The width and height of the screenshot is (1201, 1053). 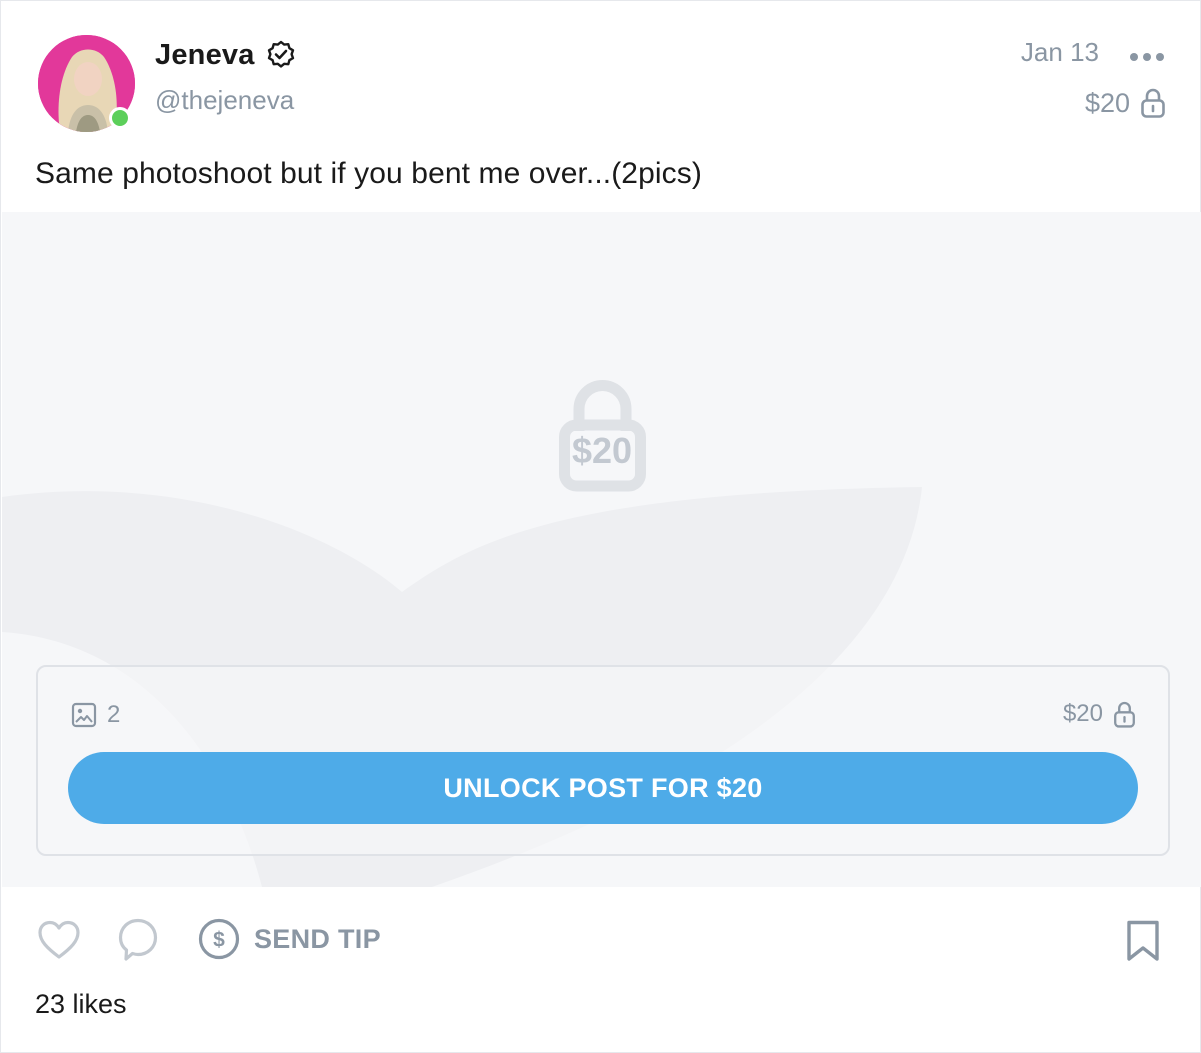 I want to click on online-status-indicator, so click(x=120, y=118).